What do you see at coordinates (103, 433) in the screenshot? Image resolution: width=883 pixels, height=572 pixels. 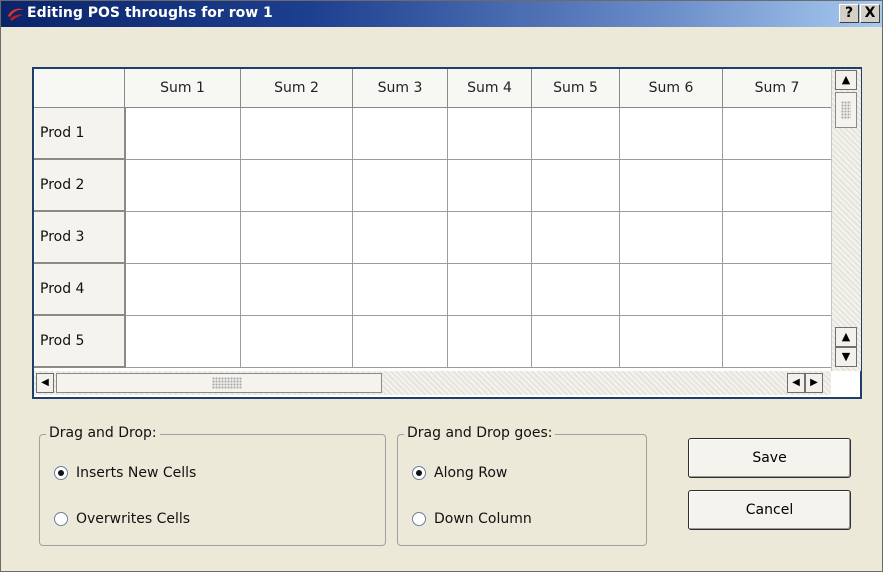 I see `drag-and-drop-legend: Drag and Drop:` at bounding box center [103, 433].